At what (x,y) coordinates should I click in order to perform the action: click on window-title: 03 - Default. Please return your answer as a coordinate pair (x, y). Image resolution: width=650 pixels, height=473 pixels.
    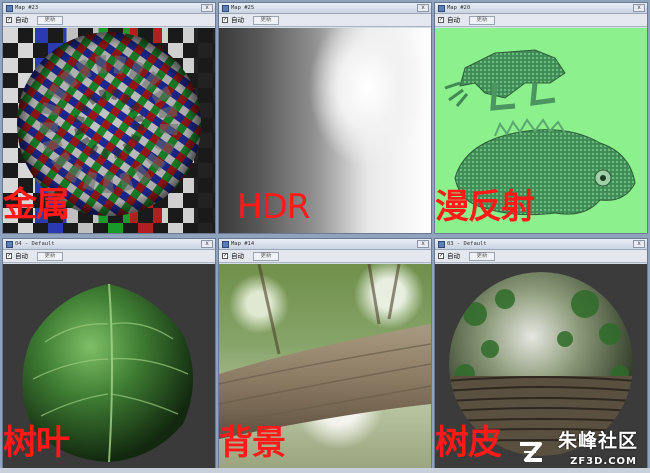
    Looking at the image, I should click on (467, 244).